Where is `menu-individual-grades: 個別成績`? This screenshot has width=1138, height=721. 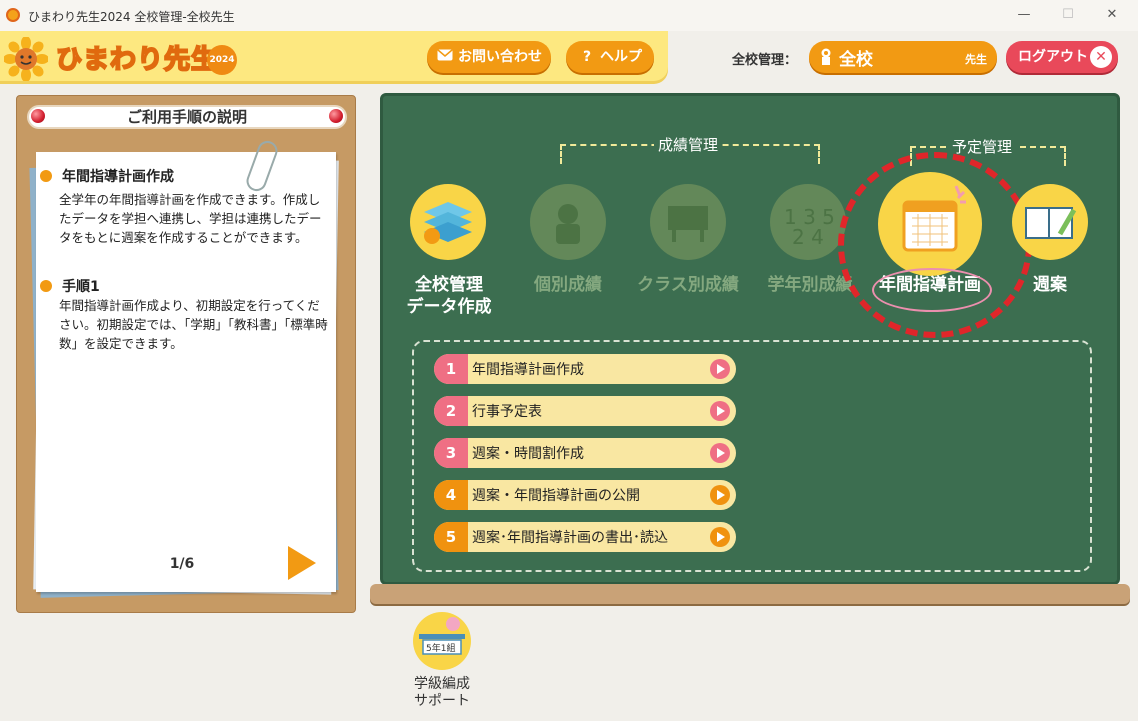
menu-individual-grades: 個別成績 is located at coordinates (568, 285).